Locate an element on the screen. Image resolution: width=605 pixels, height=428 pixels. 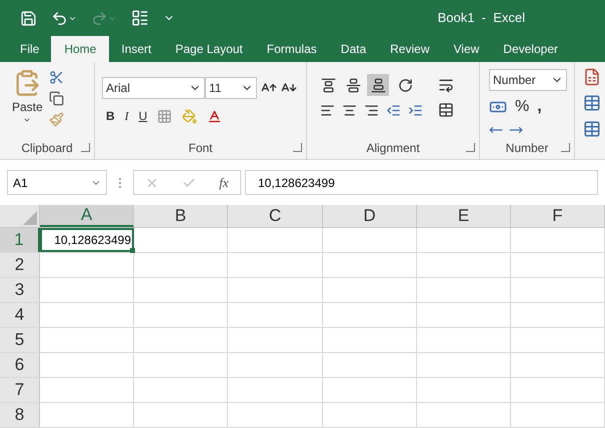
row-header: 4 is located at coordinates (20, 315).